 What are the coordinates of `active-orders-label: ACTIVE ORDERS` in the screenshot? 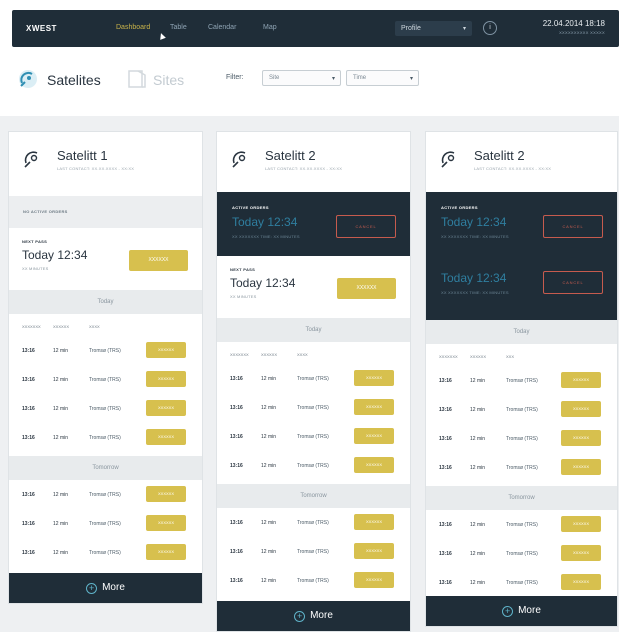 It's located at (459, 207).